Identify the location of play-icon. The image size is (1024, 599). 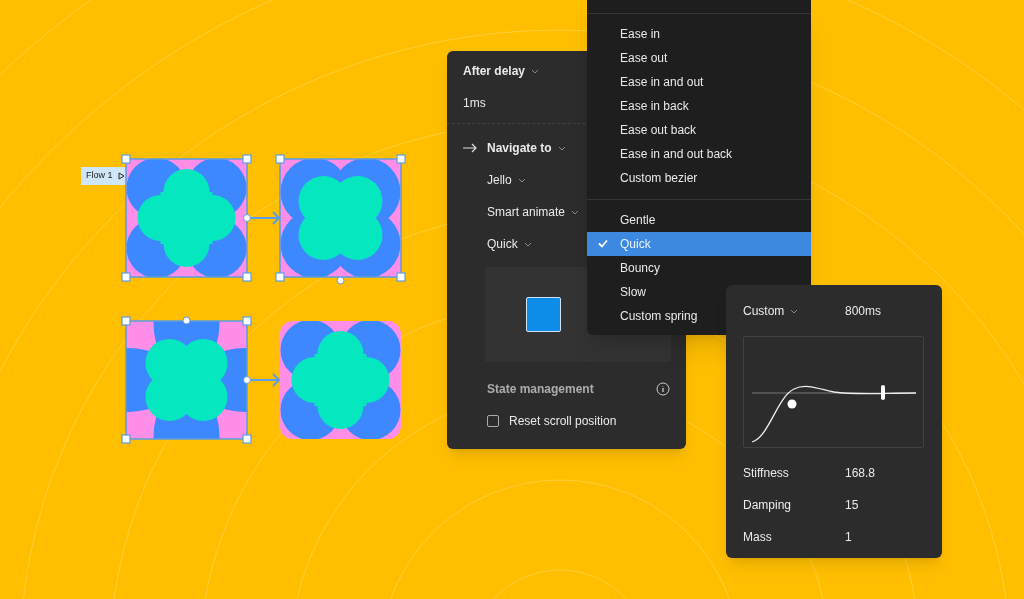
(121, 176).